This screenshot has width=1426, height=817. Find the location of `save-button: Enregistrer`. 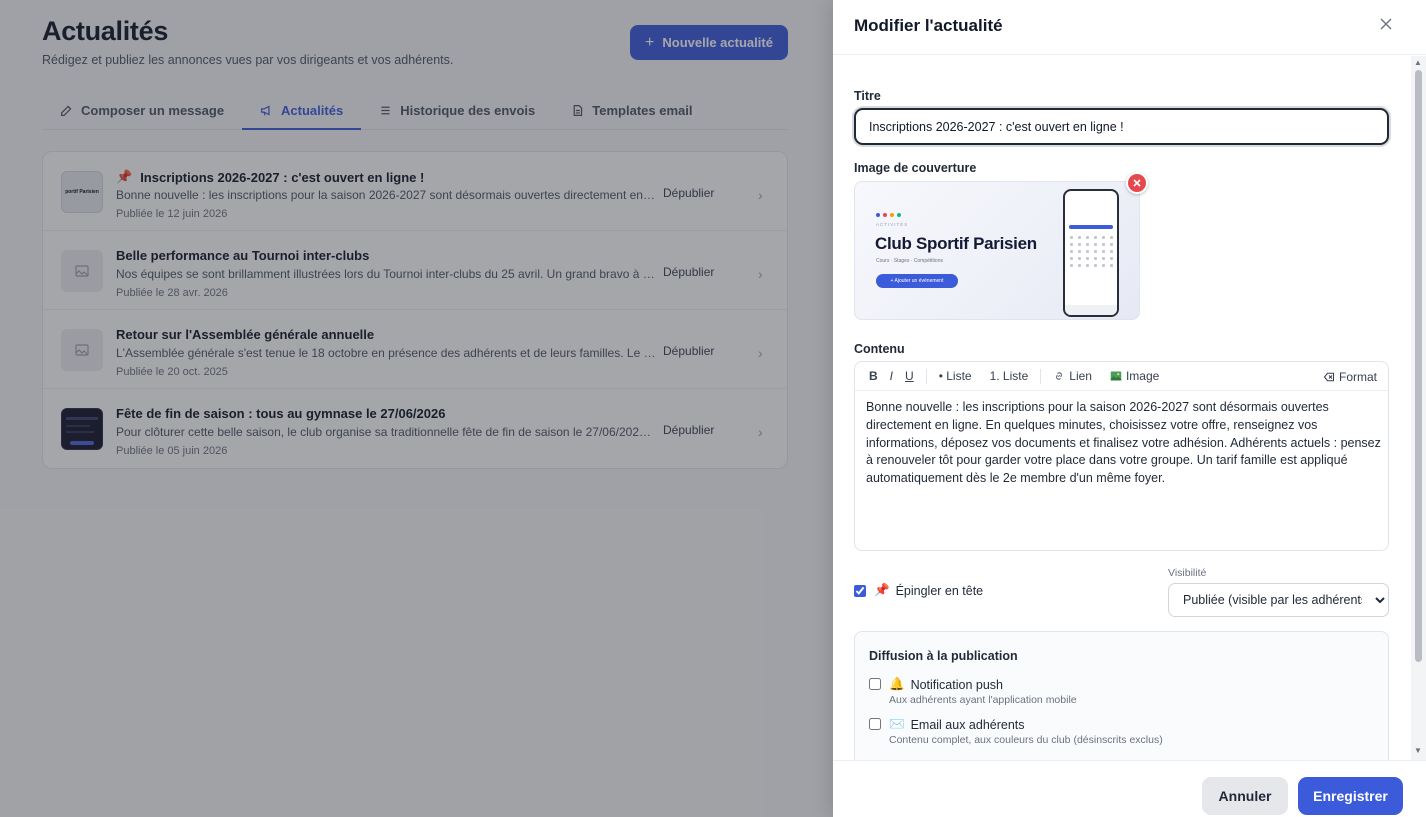

save-button: Enregistrer is located at coordinates (1350, 796).